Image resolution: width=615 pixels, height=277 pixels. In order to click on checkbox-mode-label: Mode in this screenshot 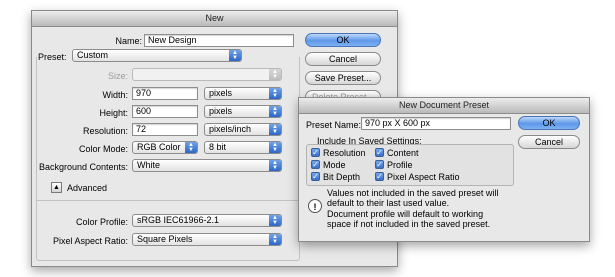, I will do `click(334, 165)`.